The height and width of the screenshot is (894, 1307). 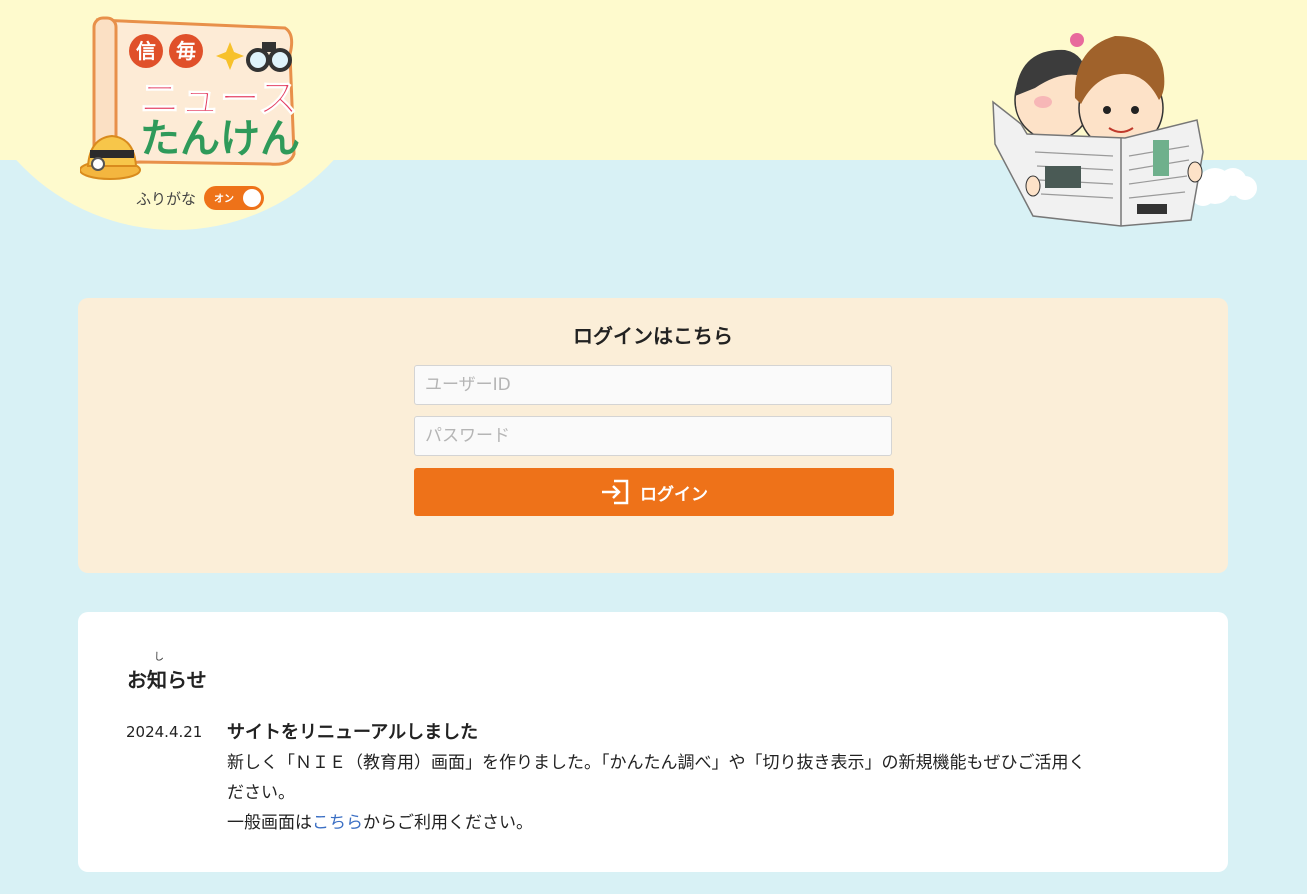 What do you see at coordinates (269, 823) in the screenshot?
I see `notice-text: 一般画面は` at bounding box center [269, 823].